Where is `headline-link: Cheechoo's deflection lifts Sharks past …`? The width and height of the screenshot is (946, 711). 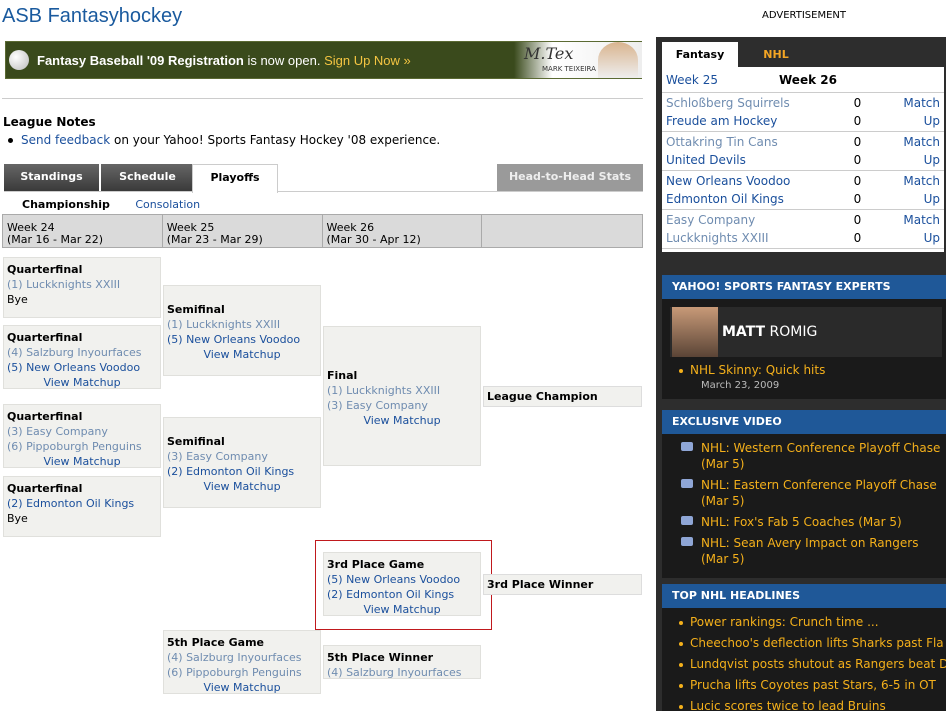 headline-link: Cheechoo's deflection lifts Sharks past … is located at coordinates (811, 643).